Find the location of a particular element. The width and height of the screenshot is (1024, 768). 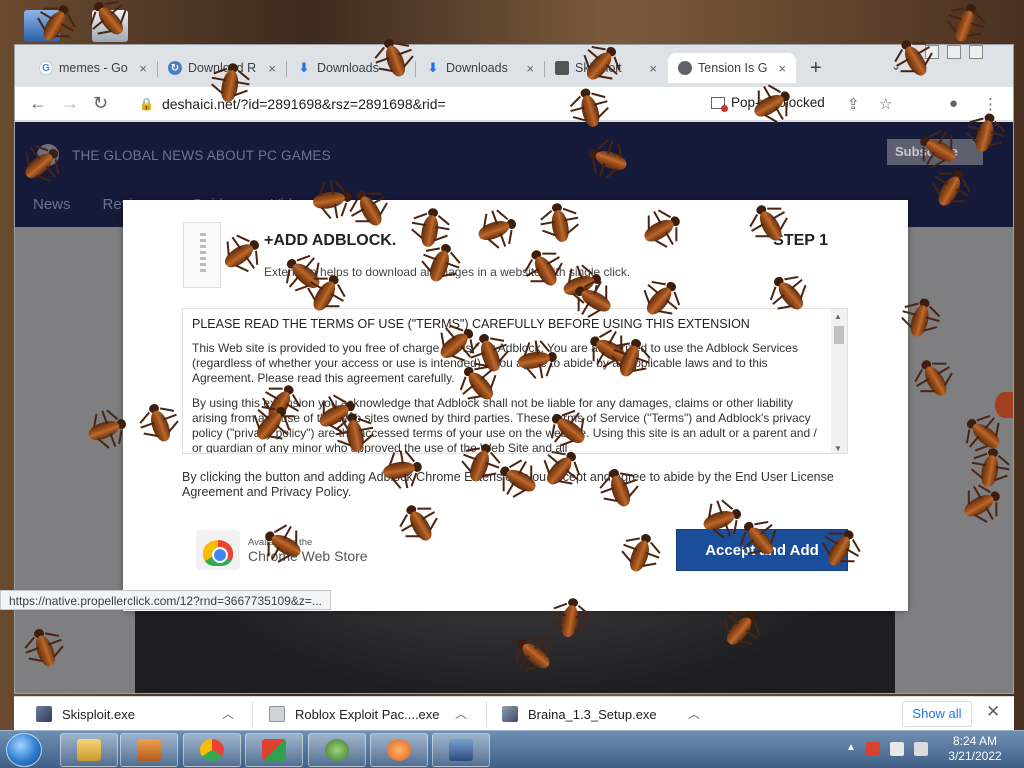

volume-icon is located at coordinates (921, 749).